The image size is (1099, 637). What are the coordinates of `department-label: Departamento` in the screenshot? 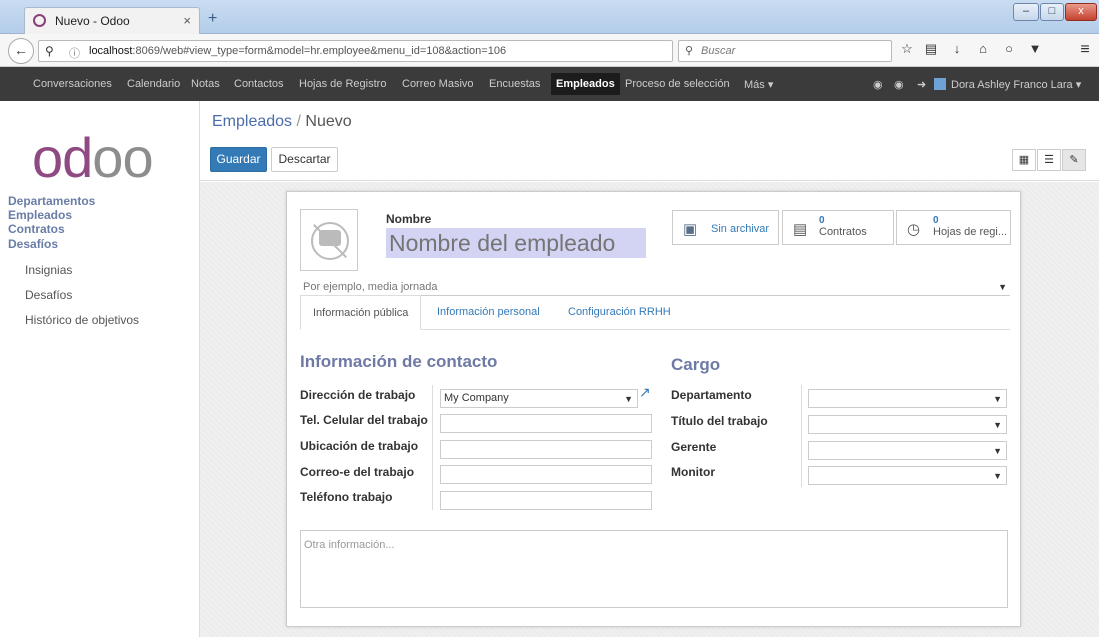 It's located at (711, 395).